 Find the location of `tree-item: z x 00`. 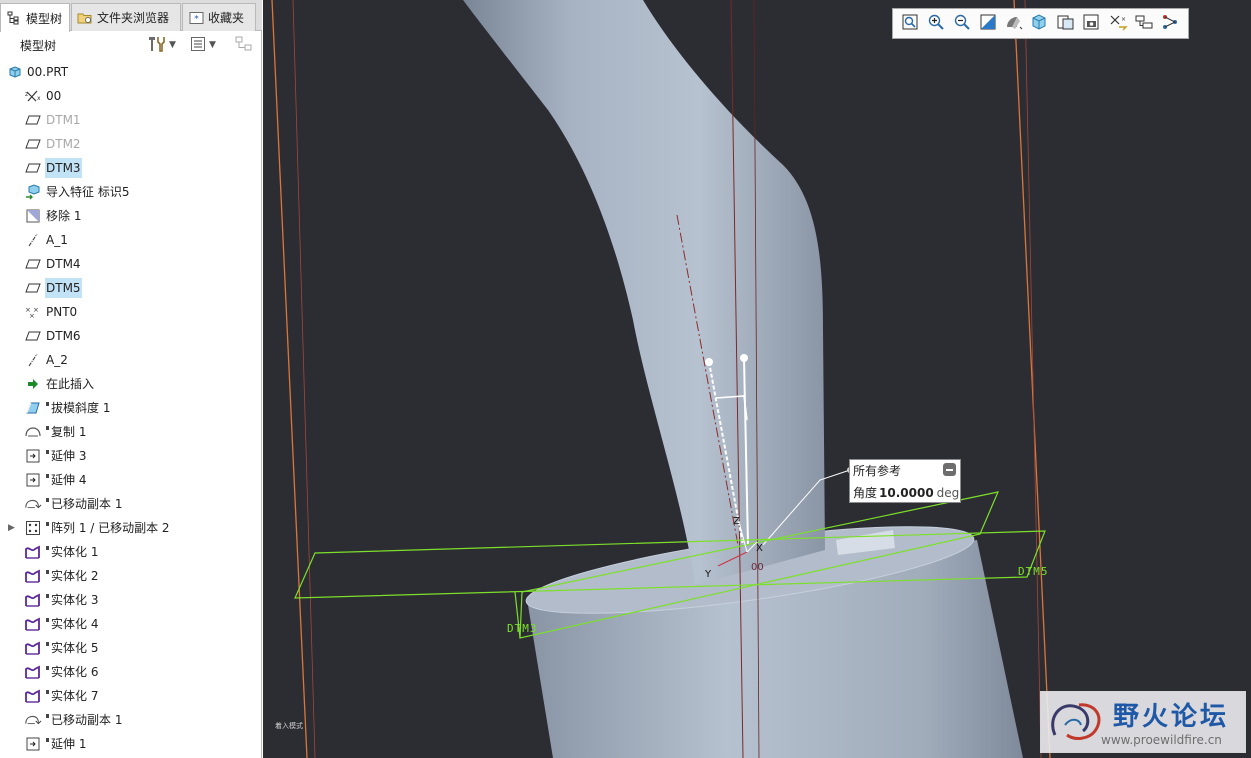

tree-item: z x 00 is located at coordinates (130, 96).